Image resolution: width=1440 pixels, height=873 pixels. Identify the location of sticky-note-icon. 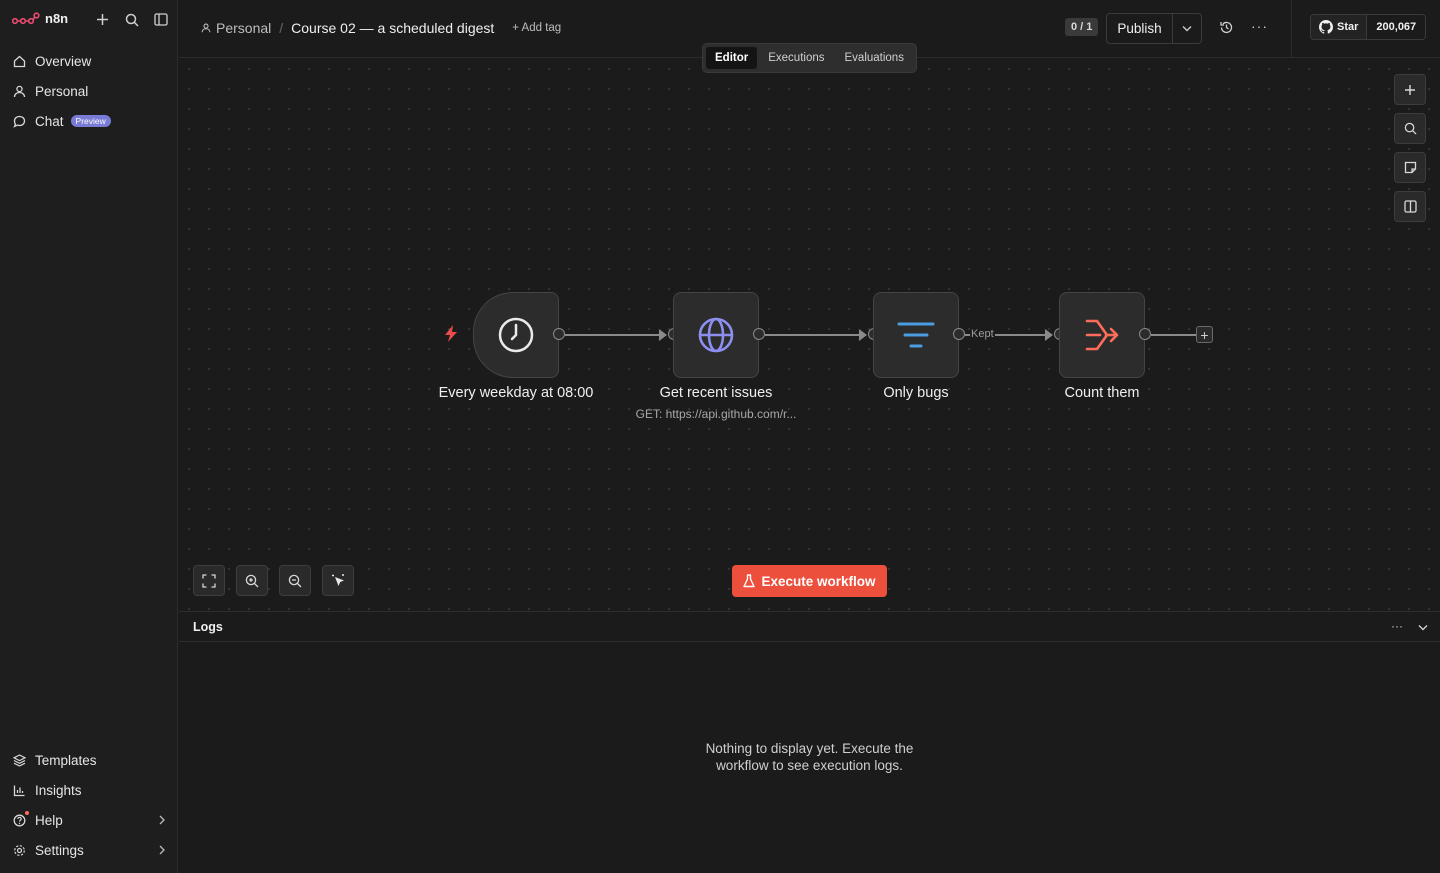
(1410, 167).